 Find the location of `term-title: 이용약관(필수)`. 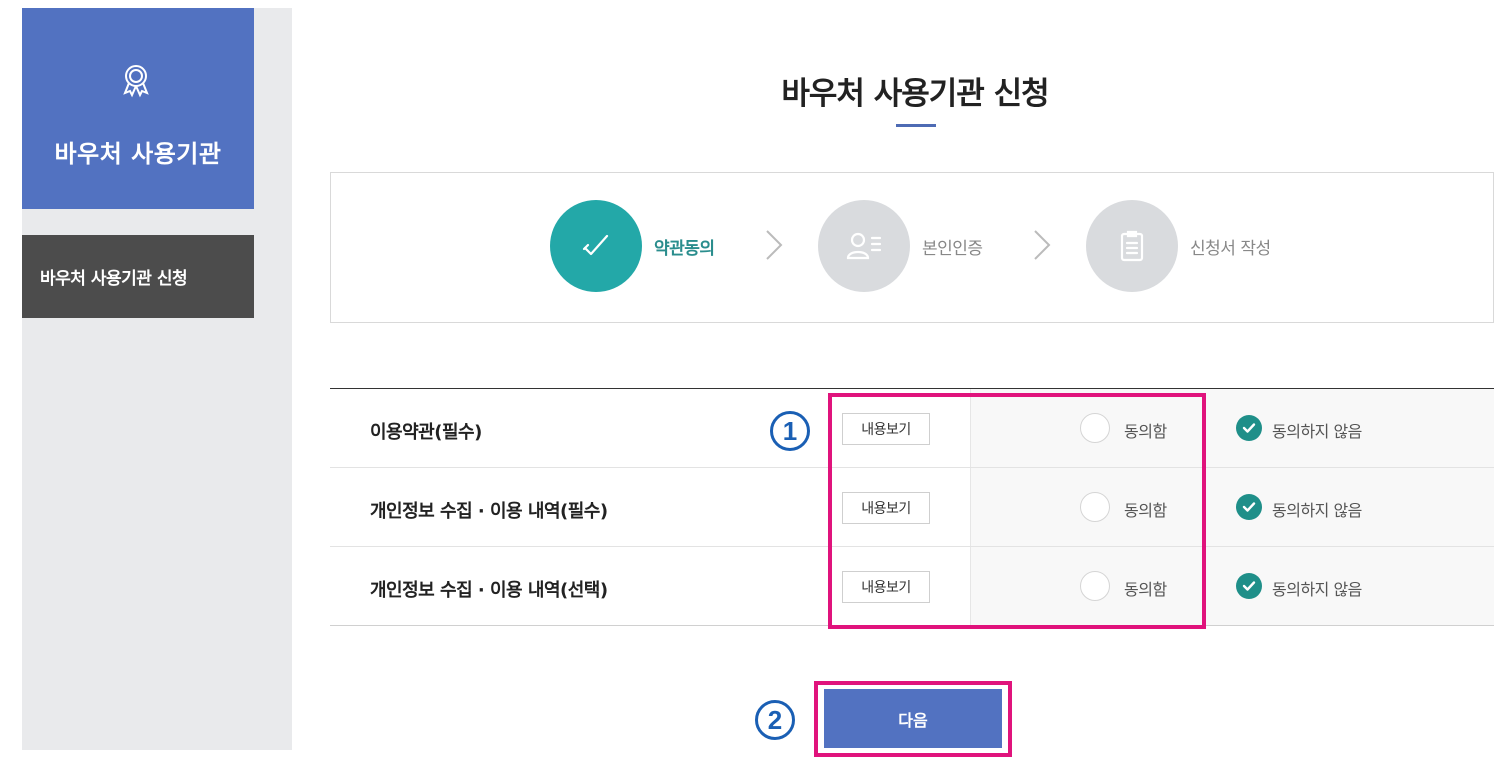

term-title: 이용약관(필수) is located at coordinates (426, 432).